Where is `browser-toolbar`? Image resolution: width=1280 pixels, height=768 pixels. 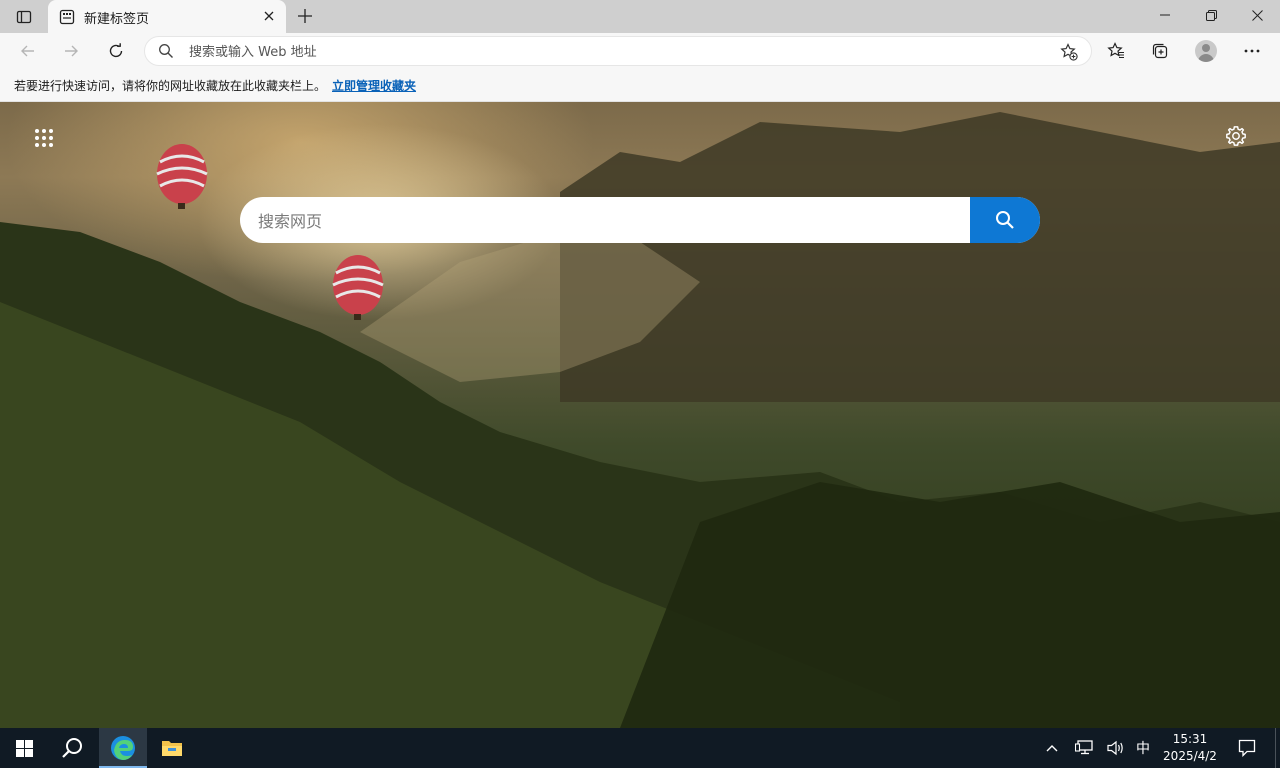
browser-toolbar is located at coordinates (640, 51).